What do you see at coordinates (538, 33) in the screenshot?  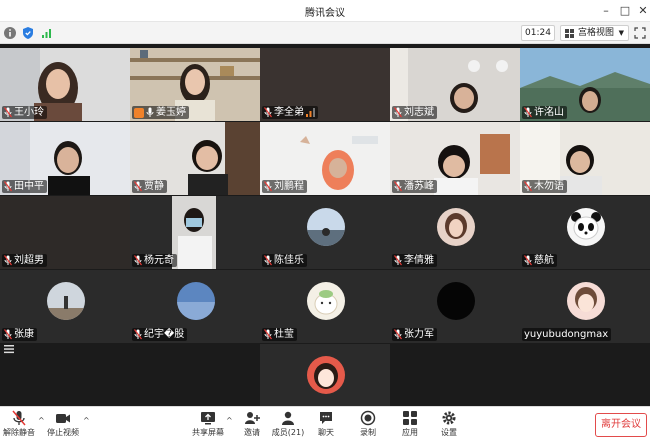 I see `meeting-timer: 01:24` at bounding box center [538, 33].